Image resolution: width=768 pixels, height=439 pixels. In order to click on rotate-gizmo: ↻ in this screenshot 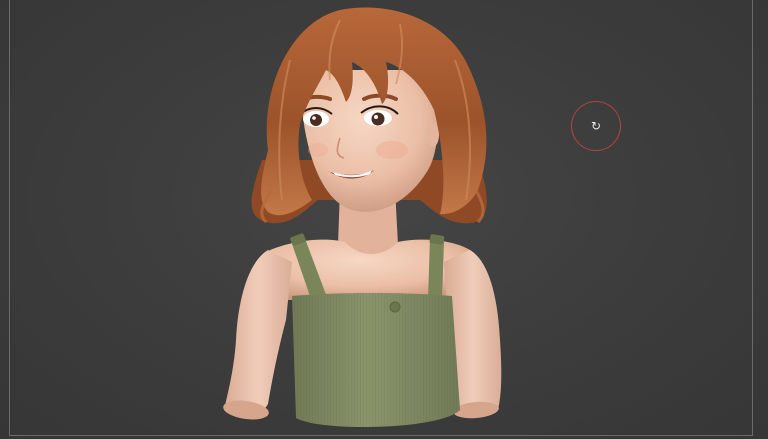, I will do `click(596, 126)`.